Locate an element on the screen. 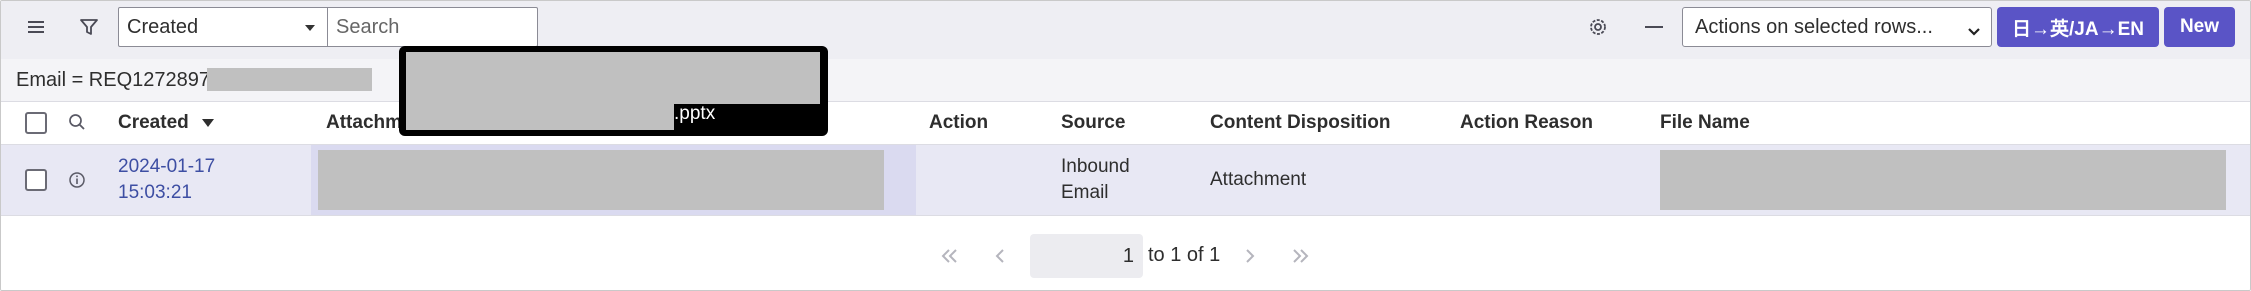 The height and width of the screenshot is (291, 2251). column-content-disposition: Content Disposition is located at coordinates (1300, 123).